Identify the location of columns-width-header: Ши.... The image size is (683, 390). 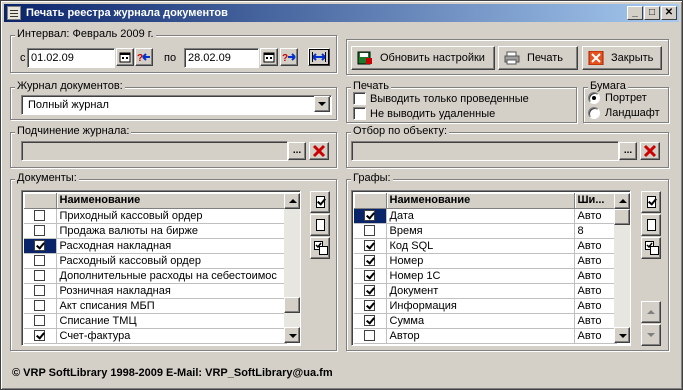
(595, 201).